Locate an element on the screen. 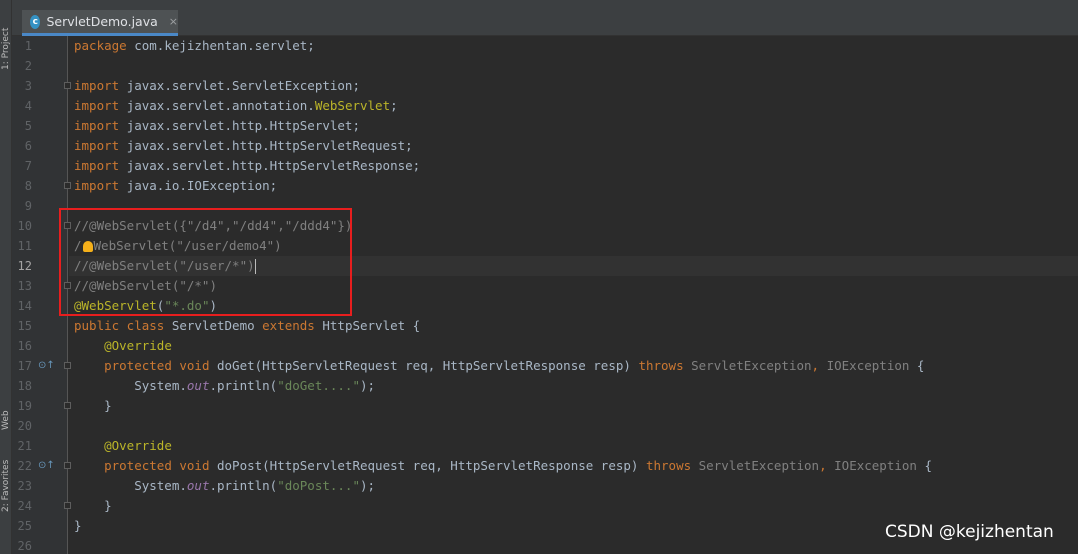 This screenshot has width=1078, height=554. line-number: 2 is located at coordinates (28, 66).